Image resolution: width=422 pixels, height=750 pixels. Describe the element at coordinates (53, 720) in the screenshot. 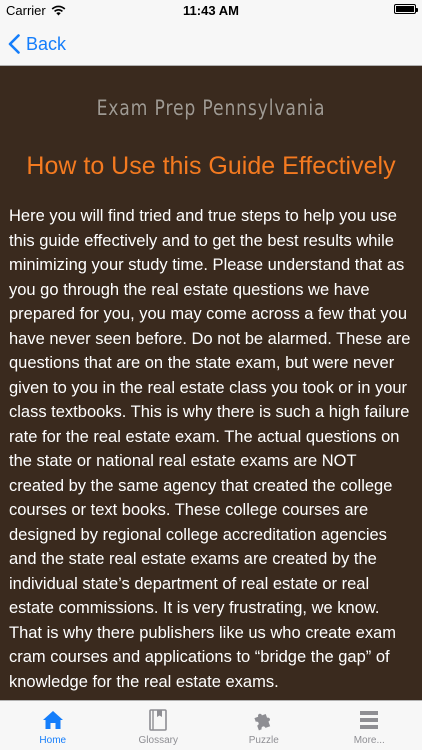

I see `home-icon` at that location.